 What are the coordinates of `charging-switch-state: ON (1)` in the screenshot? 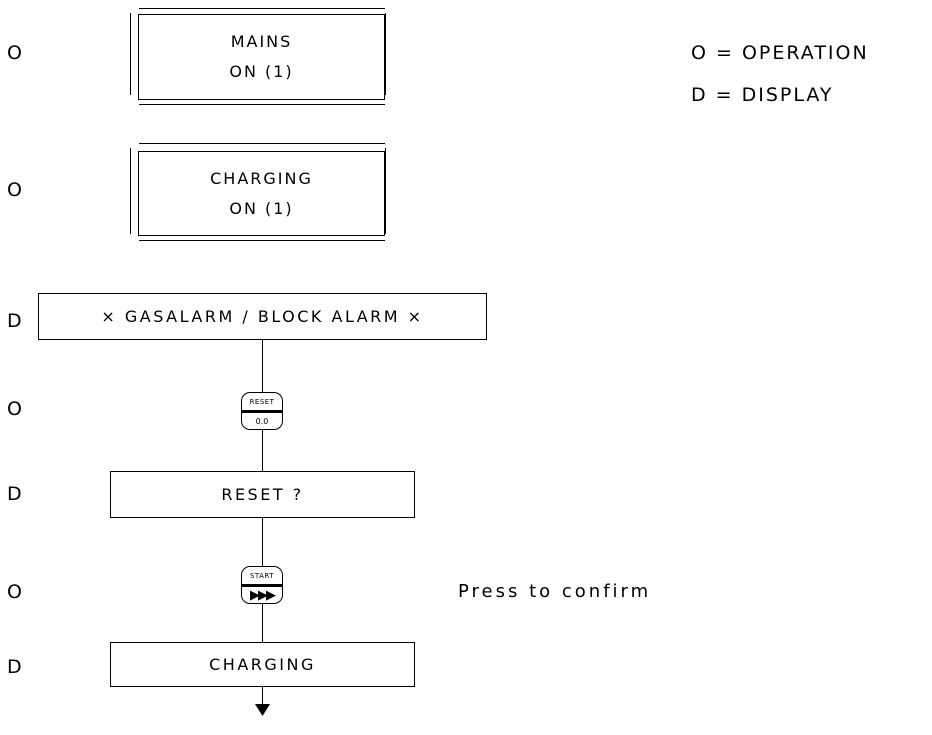 It's located at (261, 208).